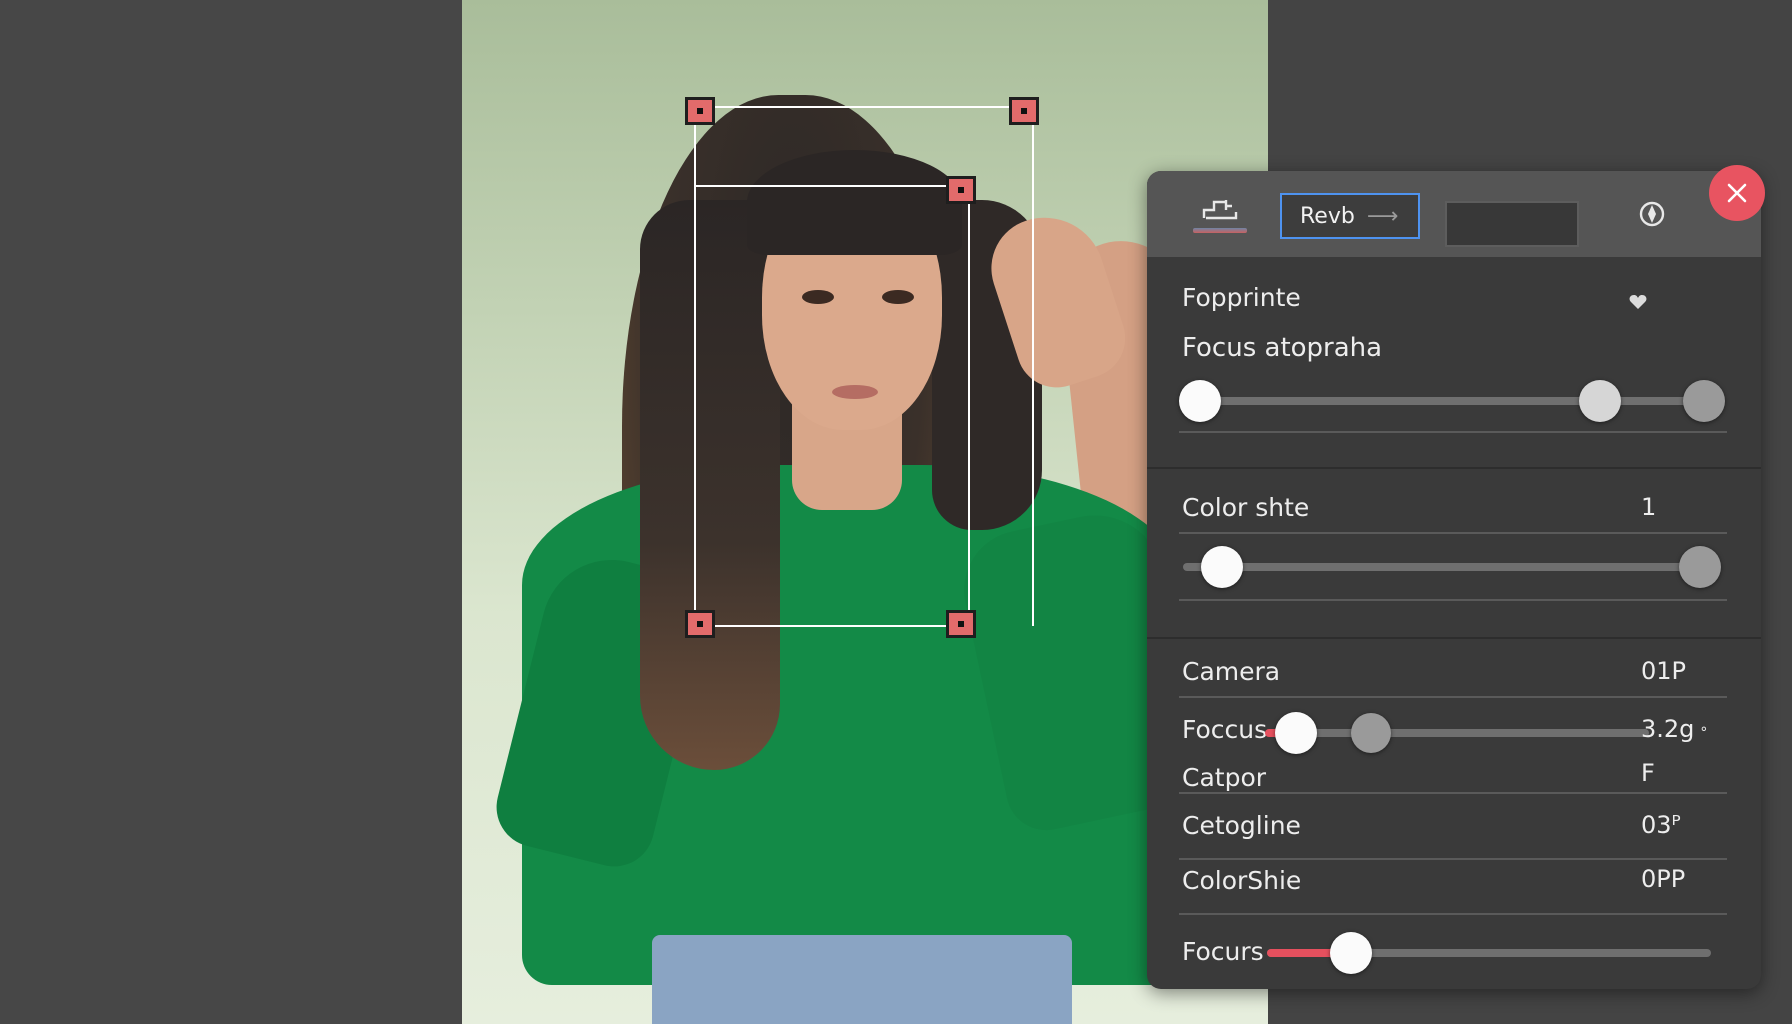 The width and height of the screenshot is (1792, 1024). Describe the element at coordinates (1327, 216) in the screenshot. I see `revert-label: Revb` at that location.